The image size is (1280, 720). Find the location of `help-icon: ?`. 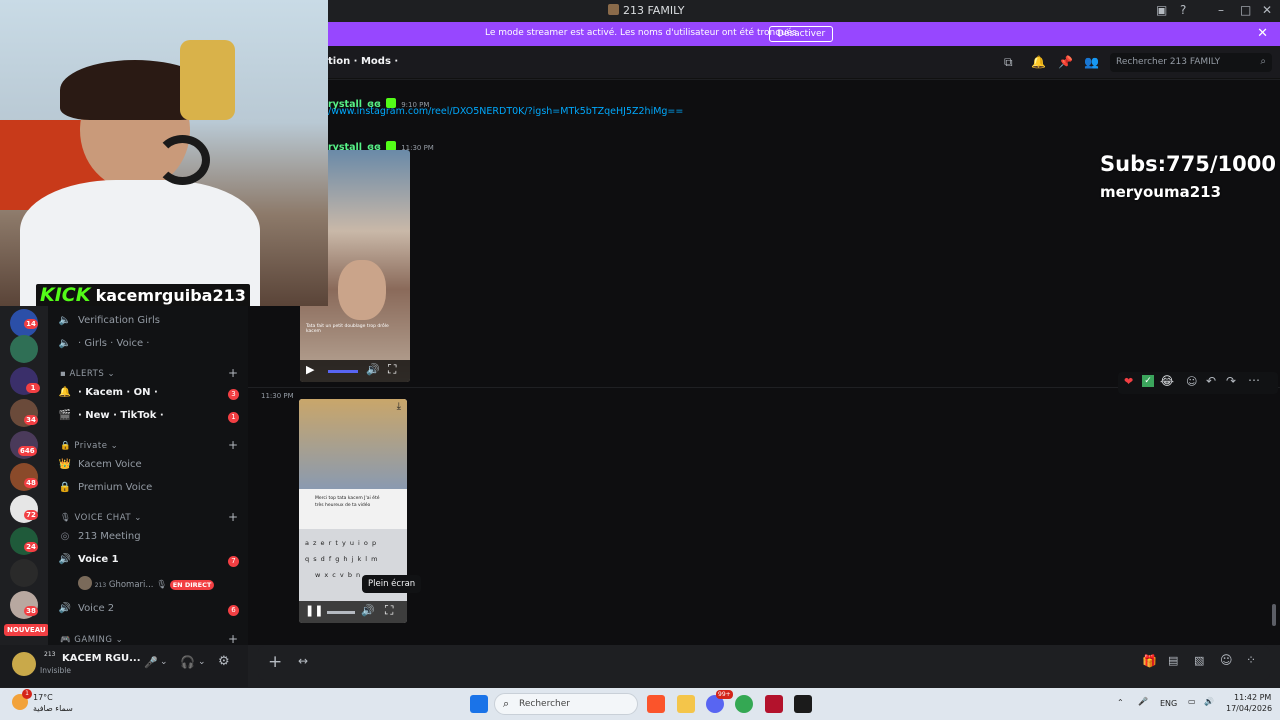

help-icon: ? is located at coordinates (1183, 10).